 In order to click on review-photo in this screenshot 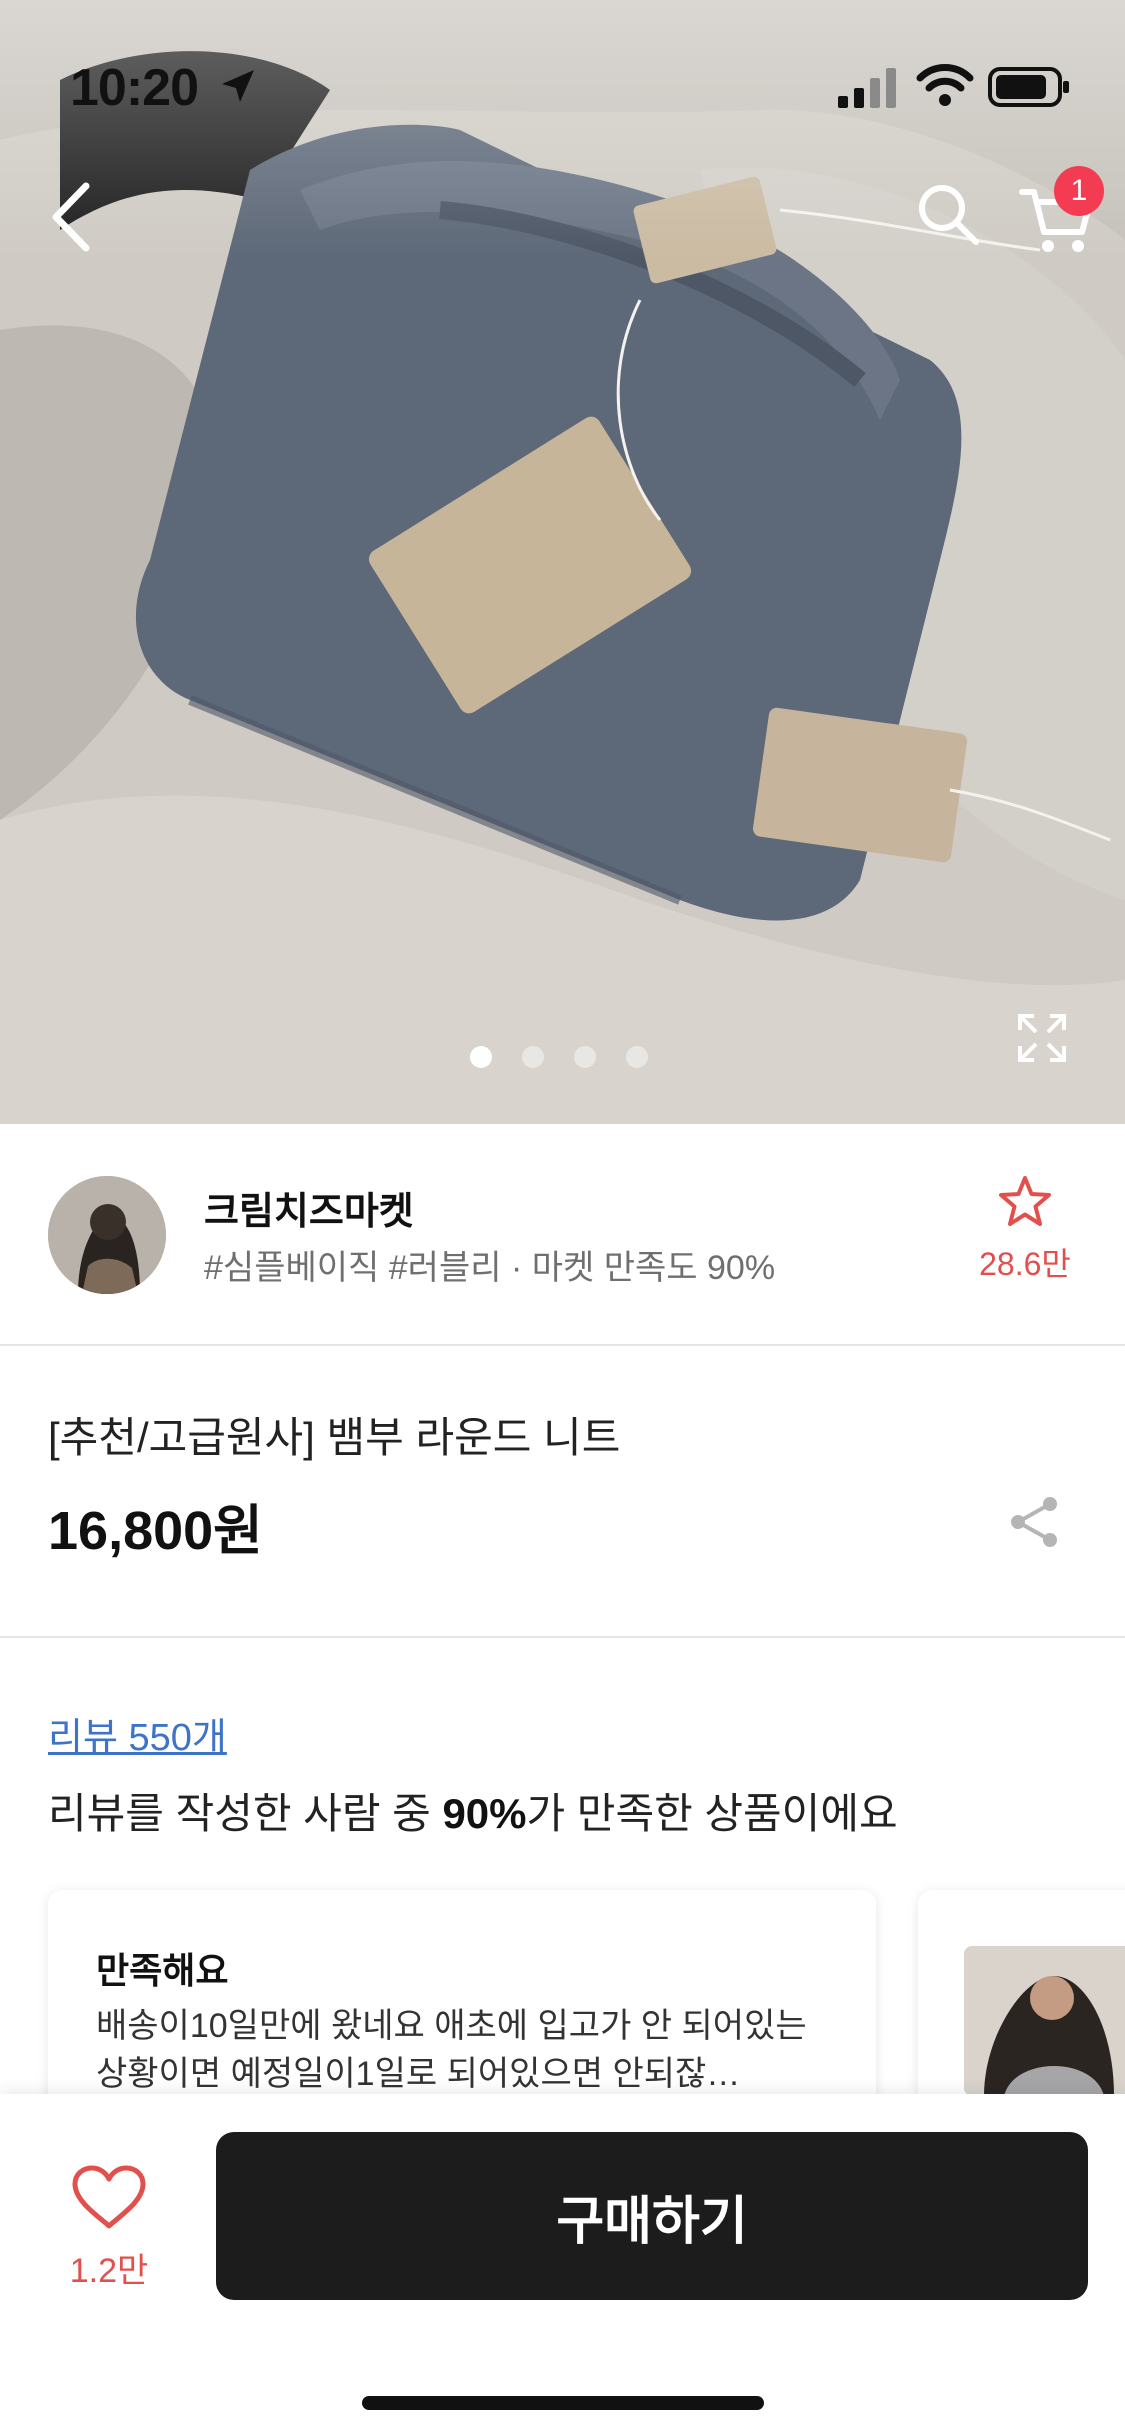, I will do `click(1044, 2021)`.